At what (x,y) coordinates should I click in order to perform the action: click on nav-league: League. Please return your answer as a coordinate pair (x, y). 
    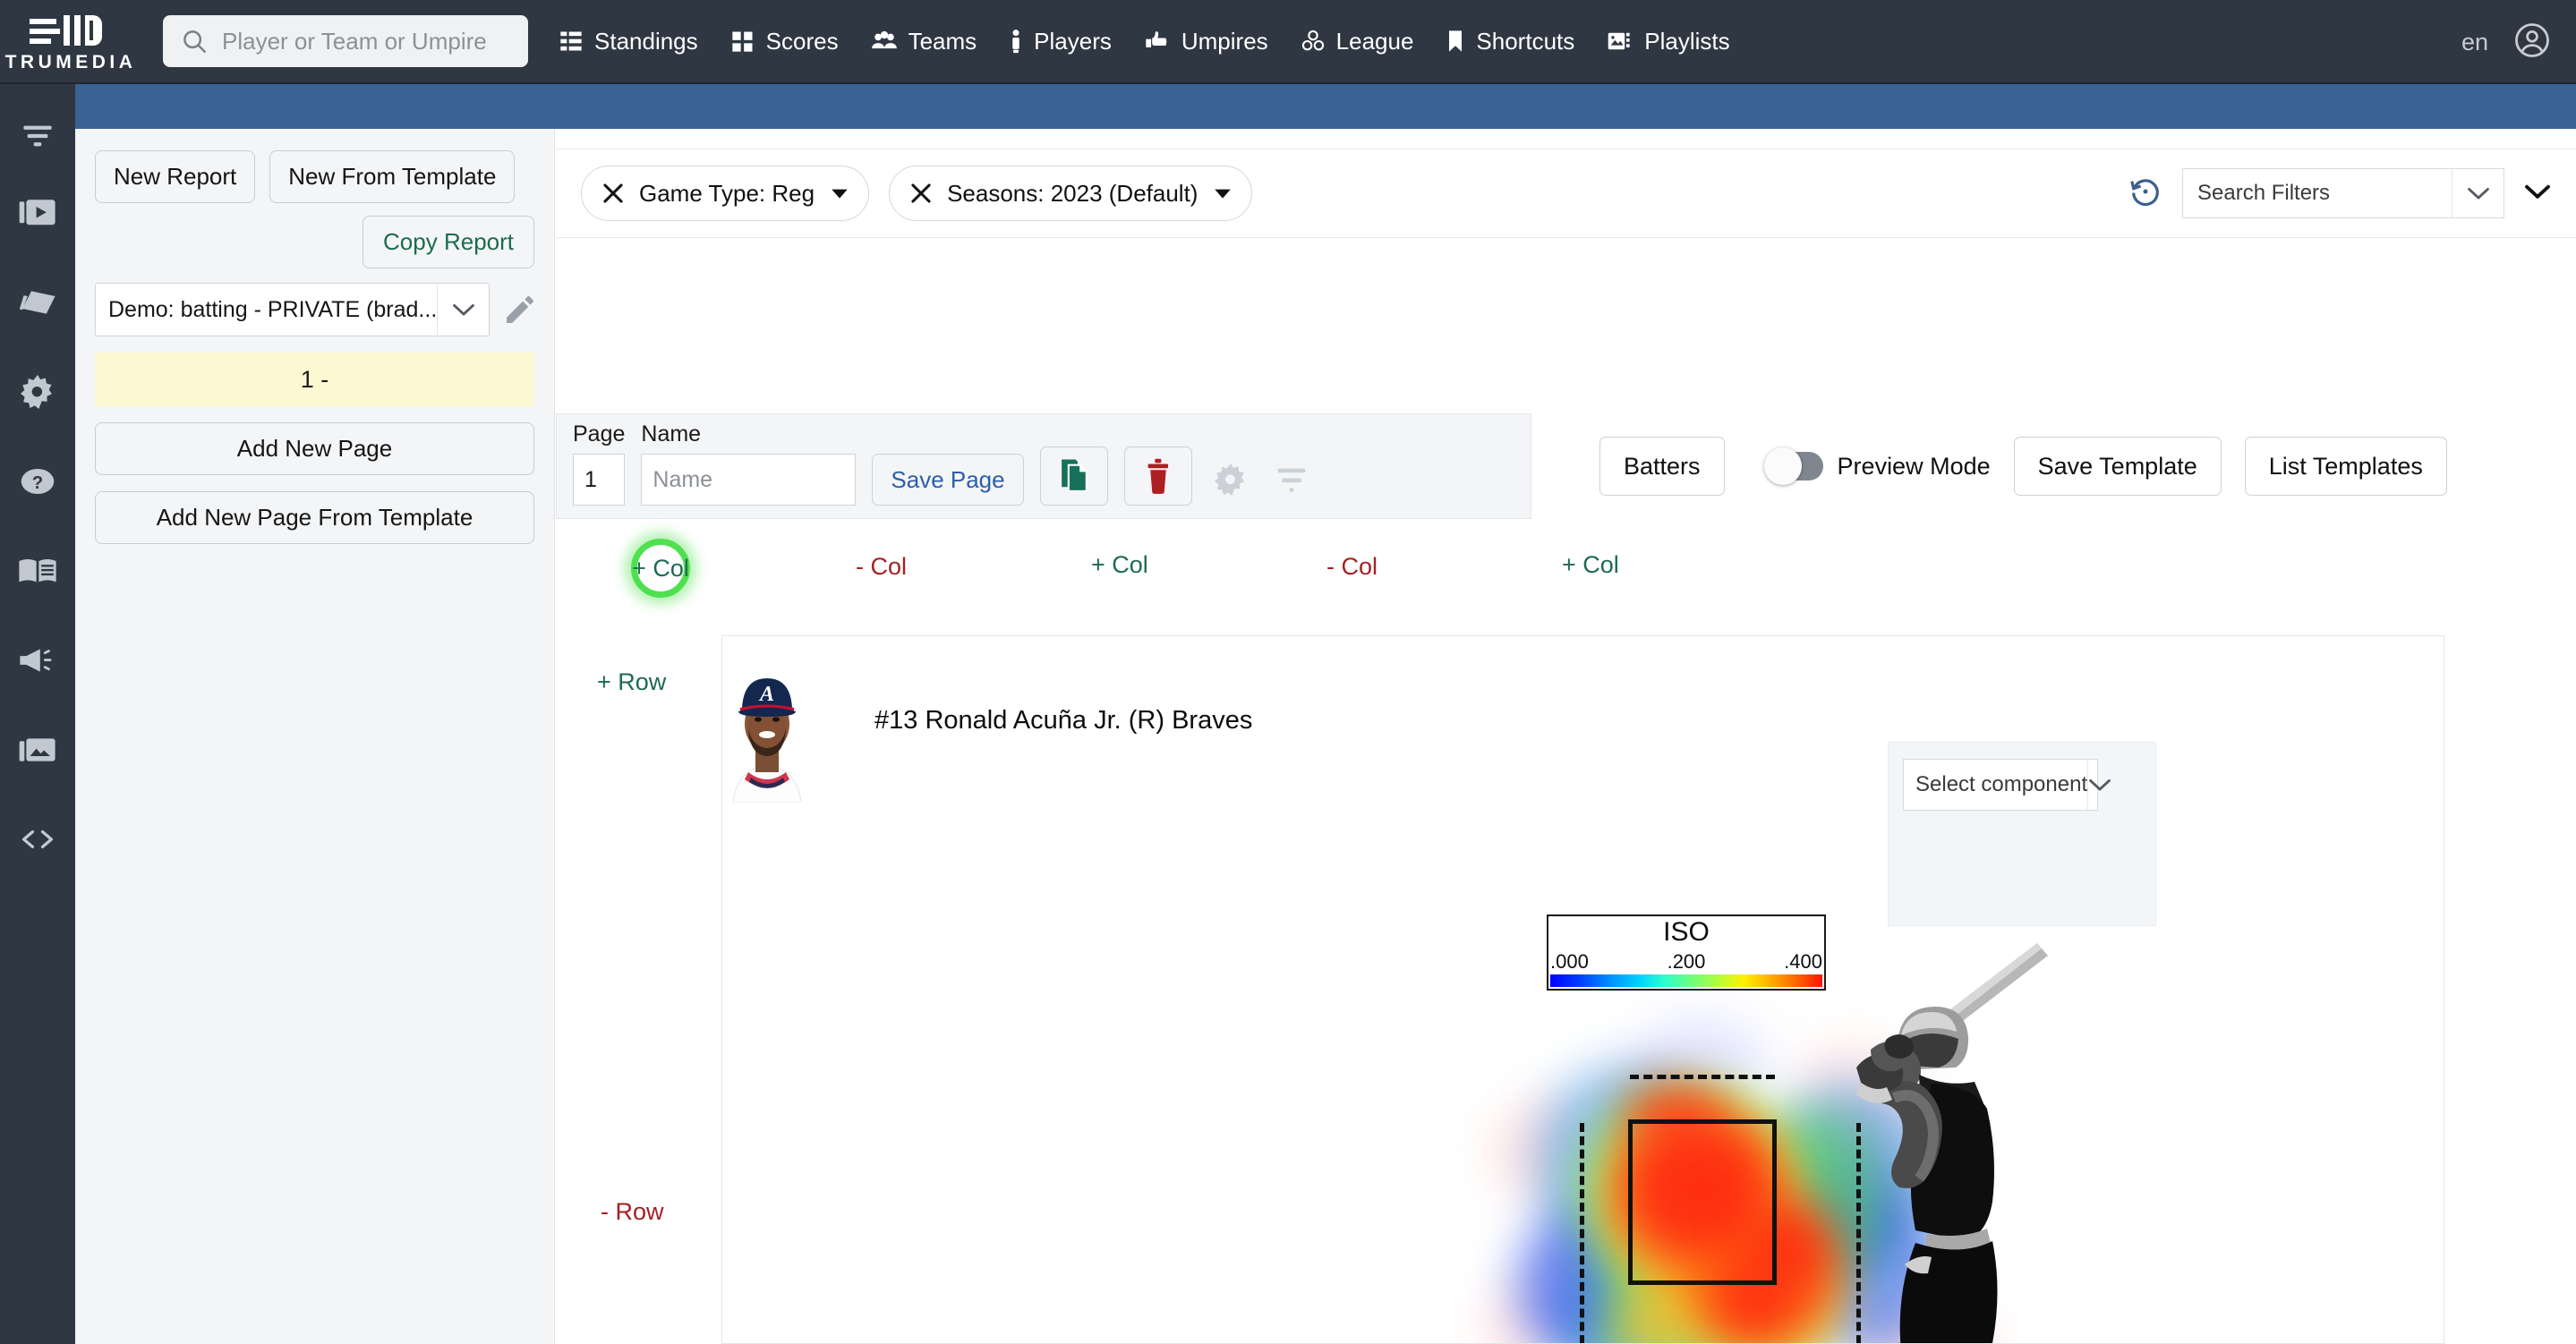
    Looking at the image, I should click on (1357, 41).